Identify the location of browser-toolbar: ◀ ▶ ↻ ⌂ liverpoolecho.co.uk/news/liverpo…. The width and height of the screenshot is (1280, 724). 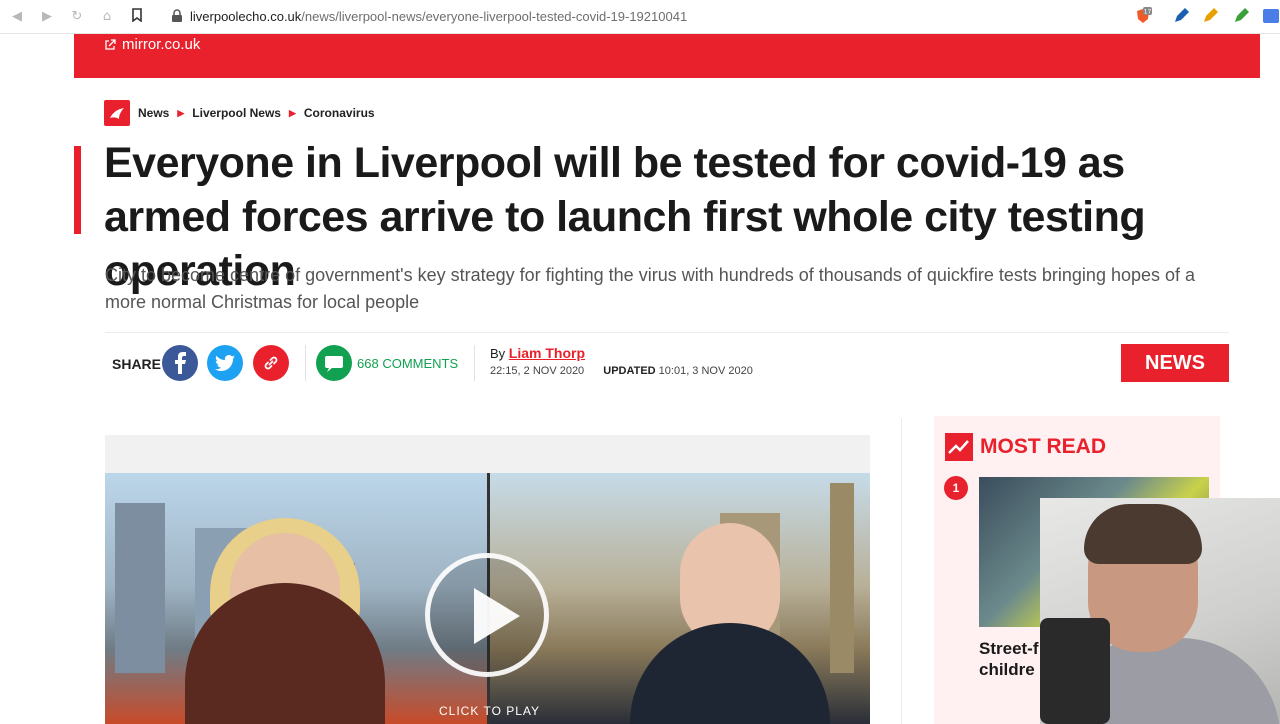
(640, 17).